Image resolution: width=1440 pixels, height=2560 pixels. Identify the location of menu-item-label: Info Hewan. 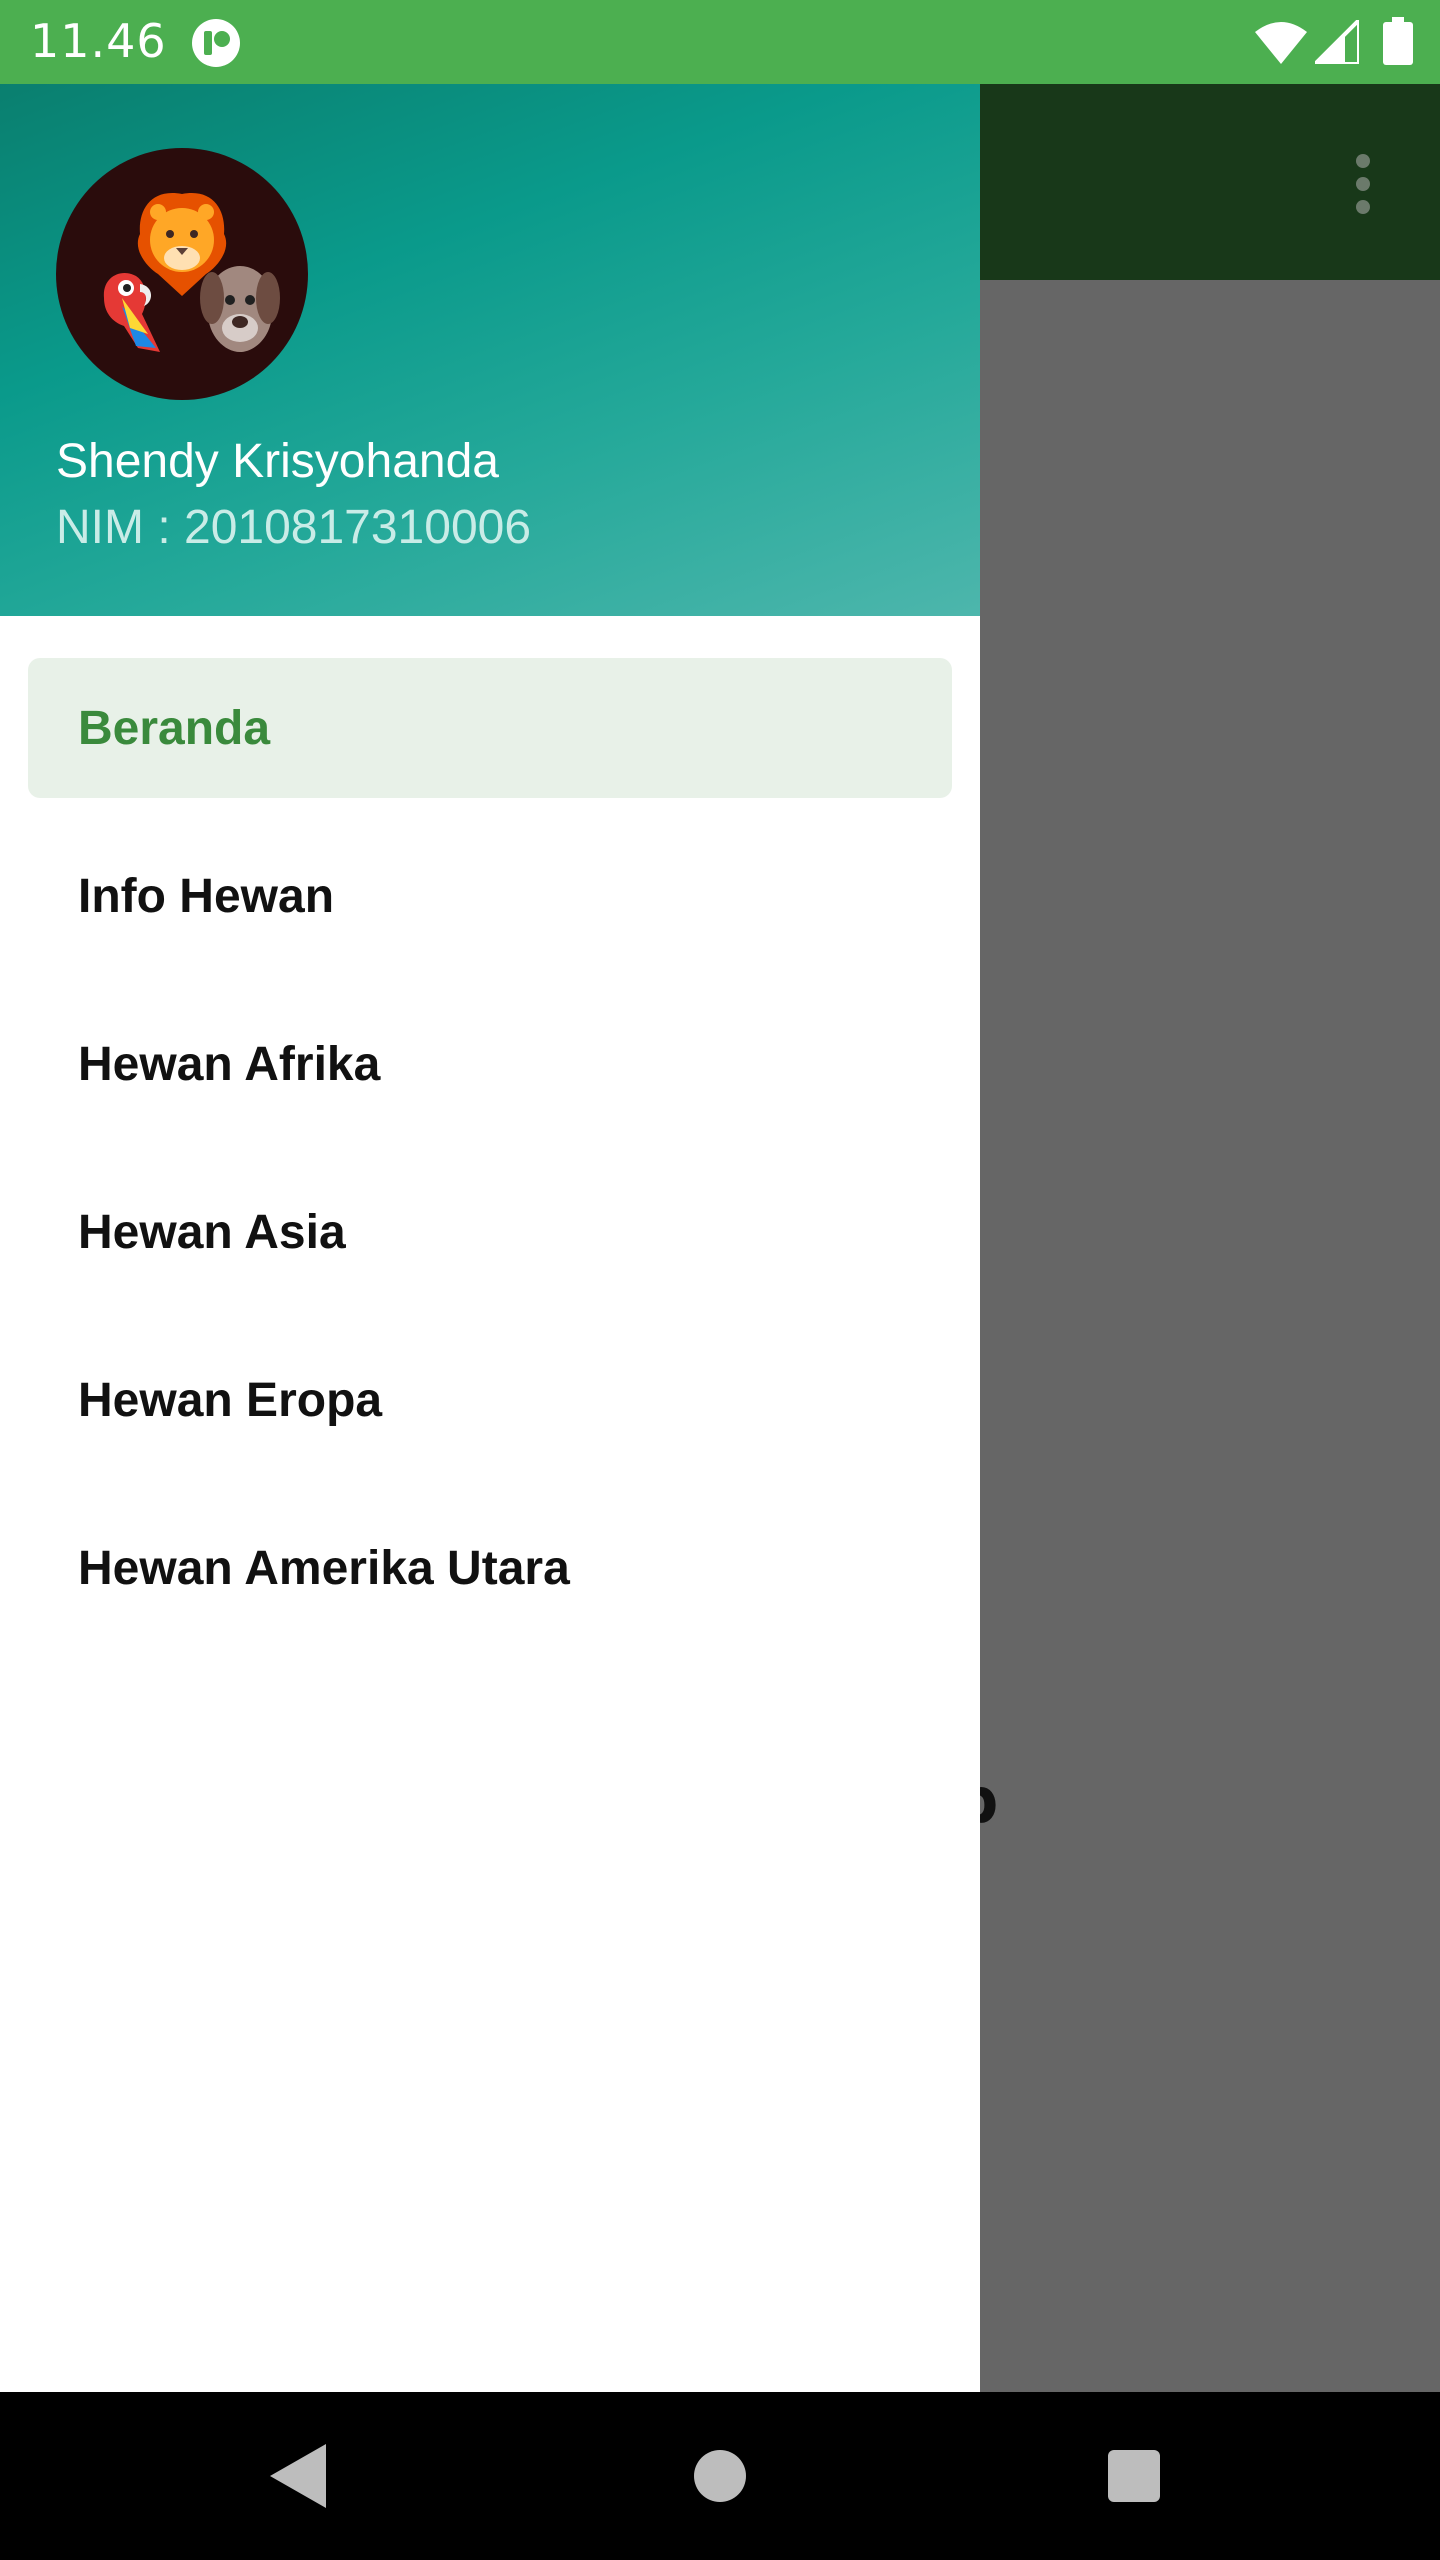
(206, 896).